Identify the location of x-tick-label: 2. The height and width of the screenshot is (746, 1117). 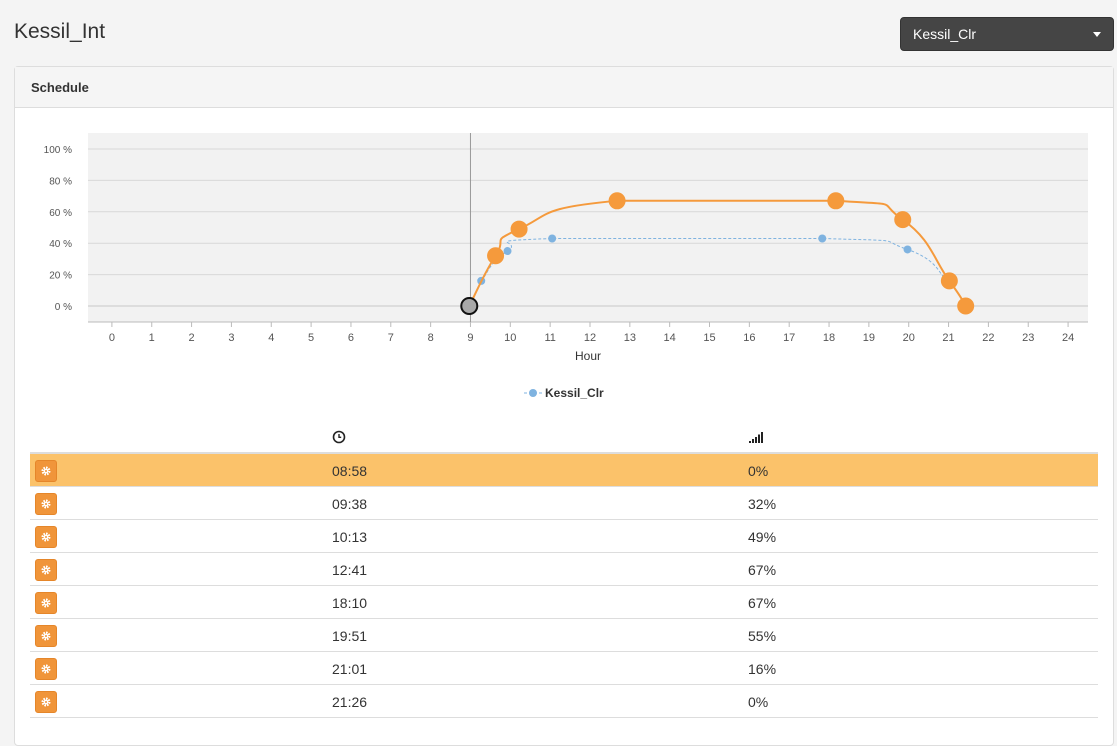
(192, 338).